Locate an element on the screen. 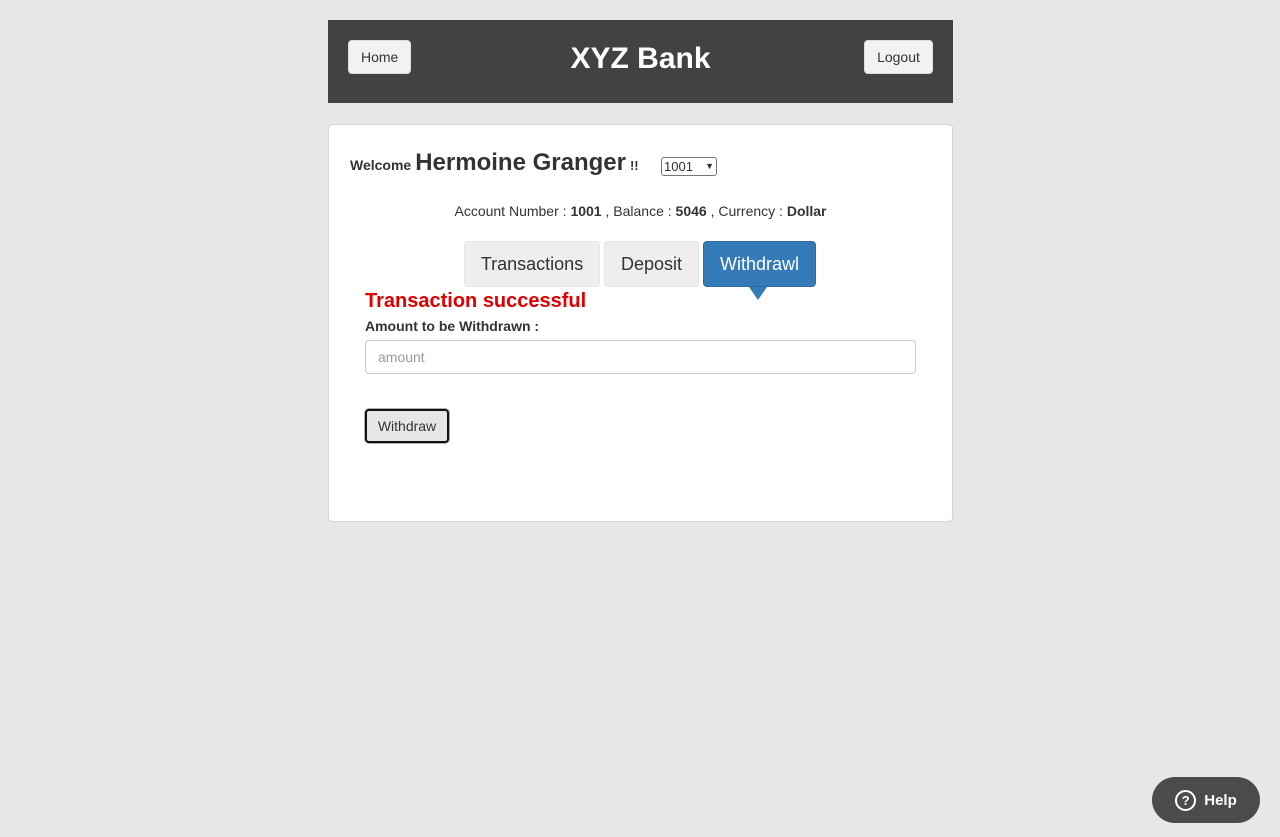  account-number: 1001 is located at coordinates (586, 211).